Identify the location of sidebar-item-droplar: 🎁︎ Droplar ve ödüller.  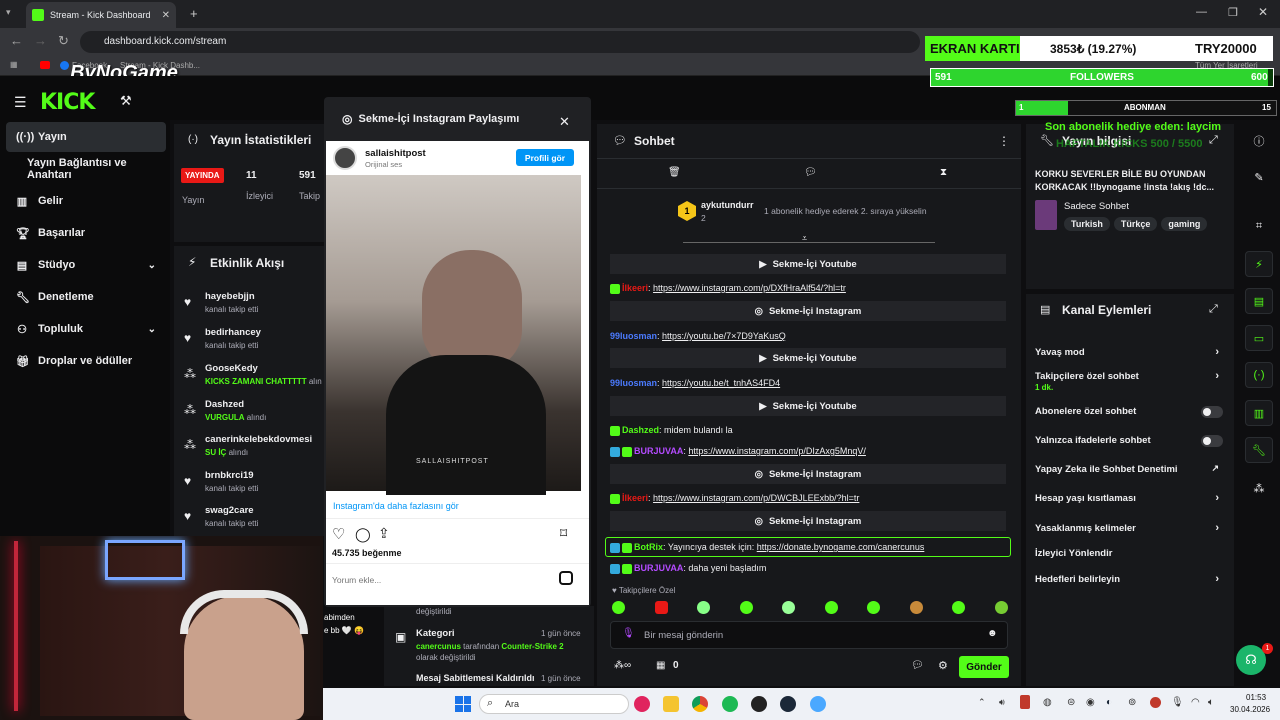
(86, 361).